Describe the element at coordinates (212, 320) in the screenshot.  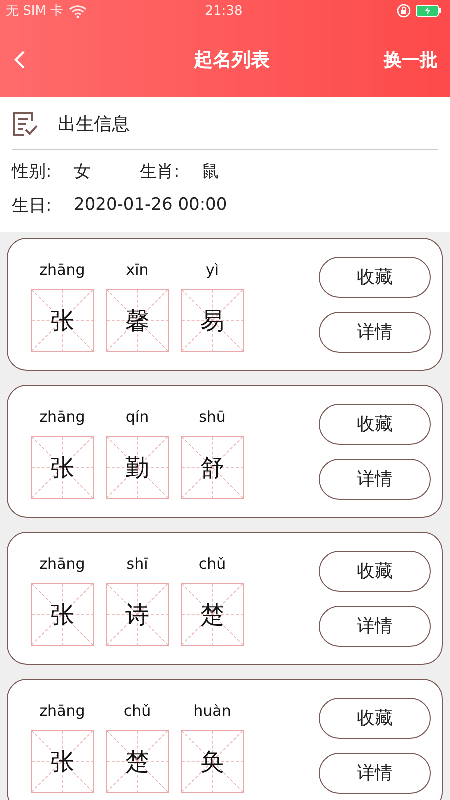
I see `hanzi-grid-cell: 易` at that location.